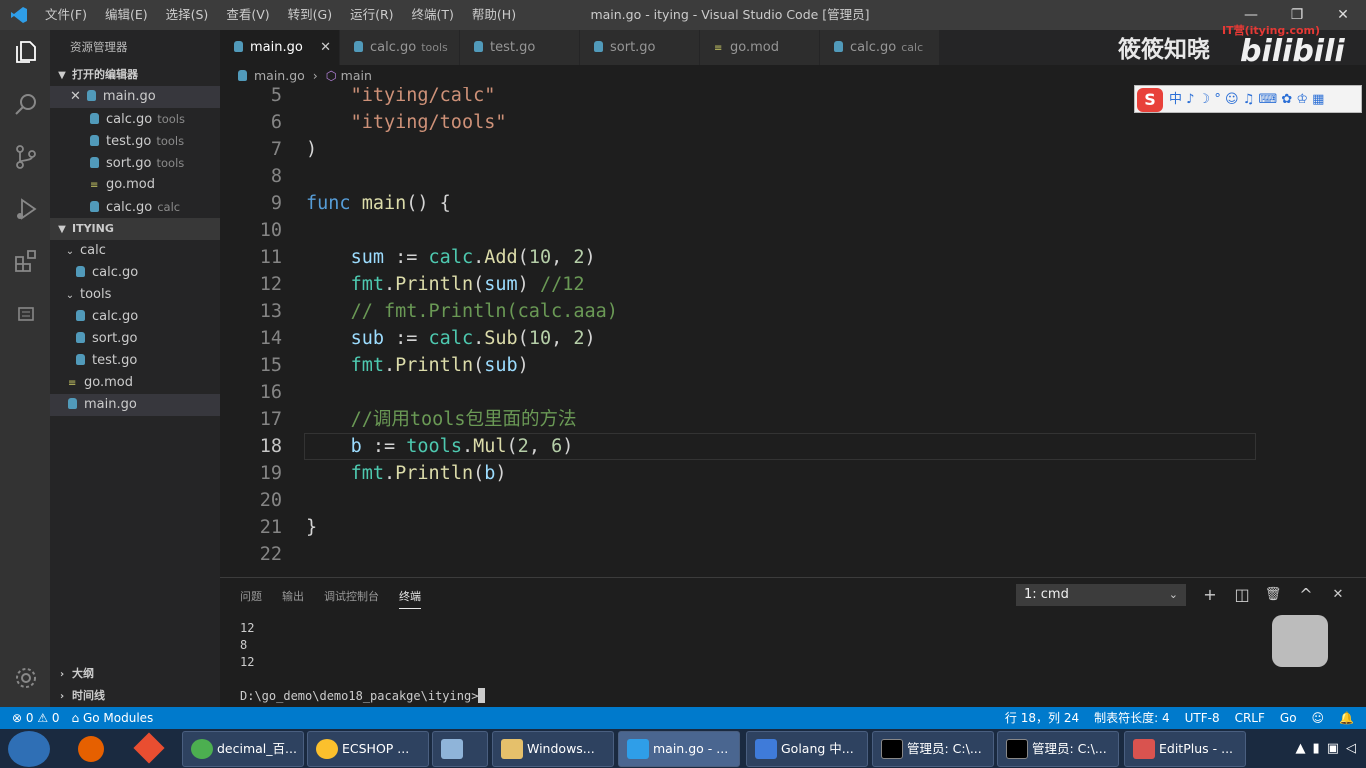 This screenshot has width=1366, height=768. What do you see at coordinates (135, 119) in the screenshot?
I see `open-editor-item: calc.go tools` at bounding box center [135, 119].